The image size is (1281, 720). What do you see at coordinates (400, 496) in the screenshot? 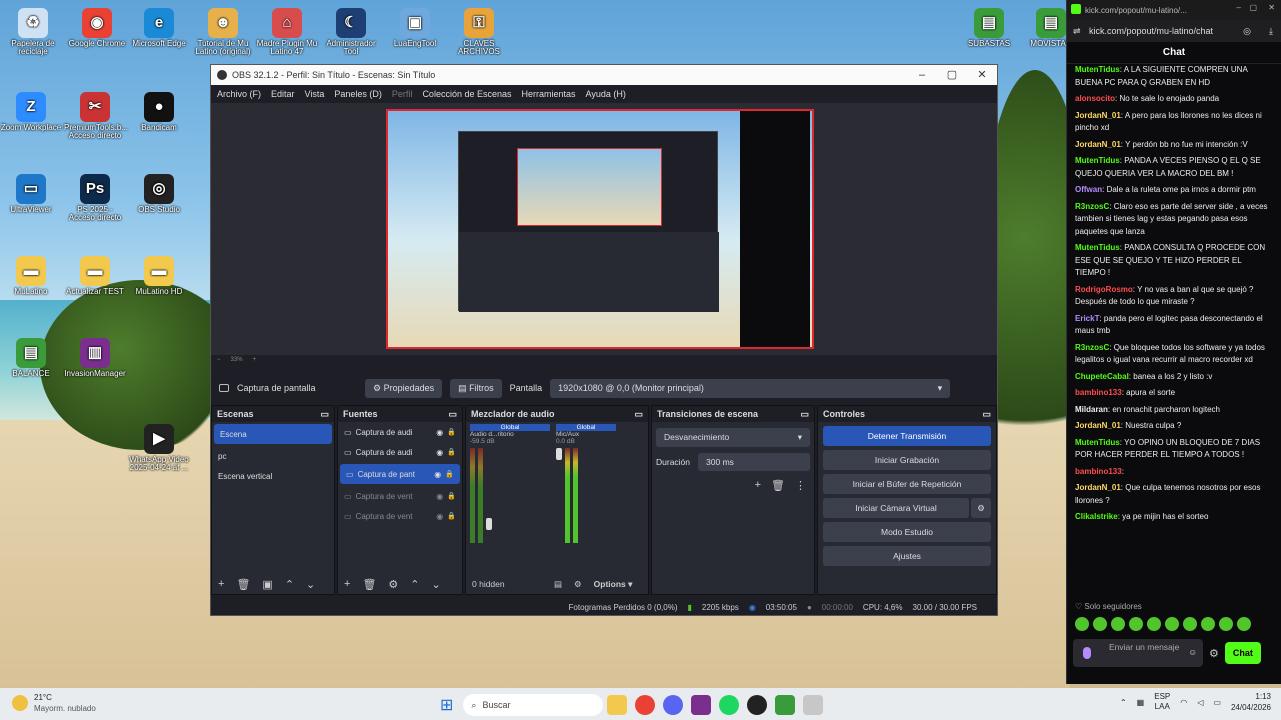
I see `source-item: ▭ Captura de vent ◉ 🔒` at bounding box center [400, 496].